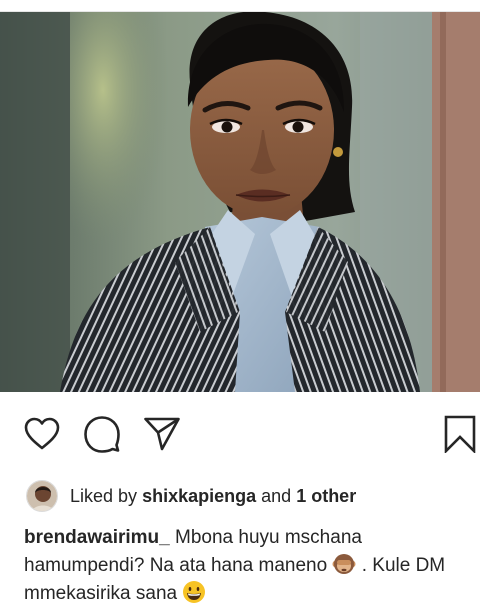  I want to click on likes-and: and, so click(276, 495).